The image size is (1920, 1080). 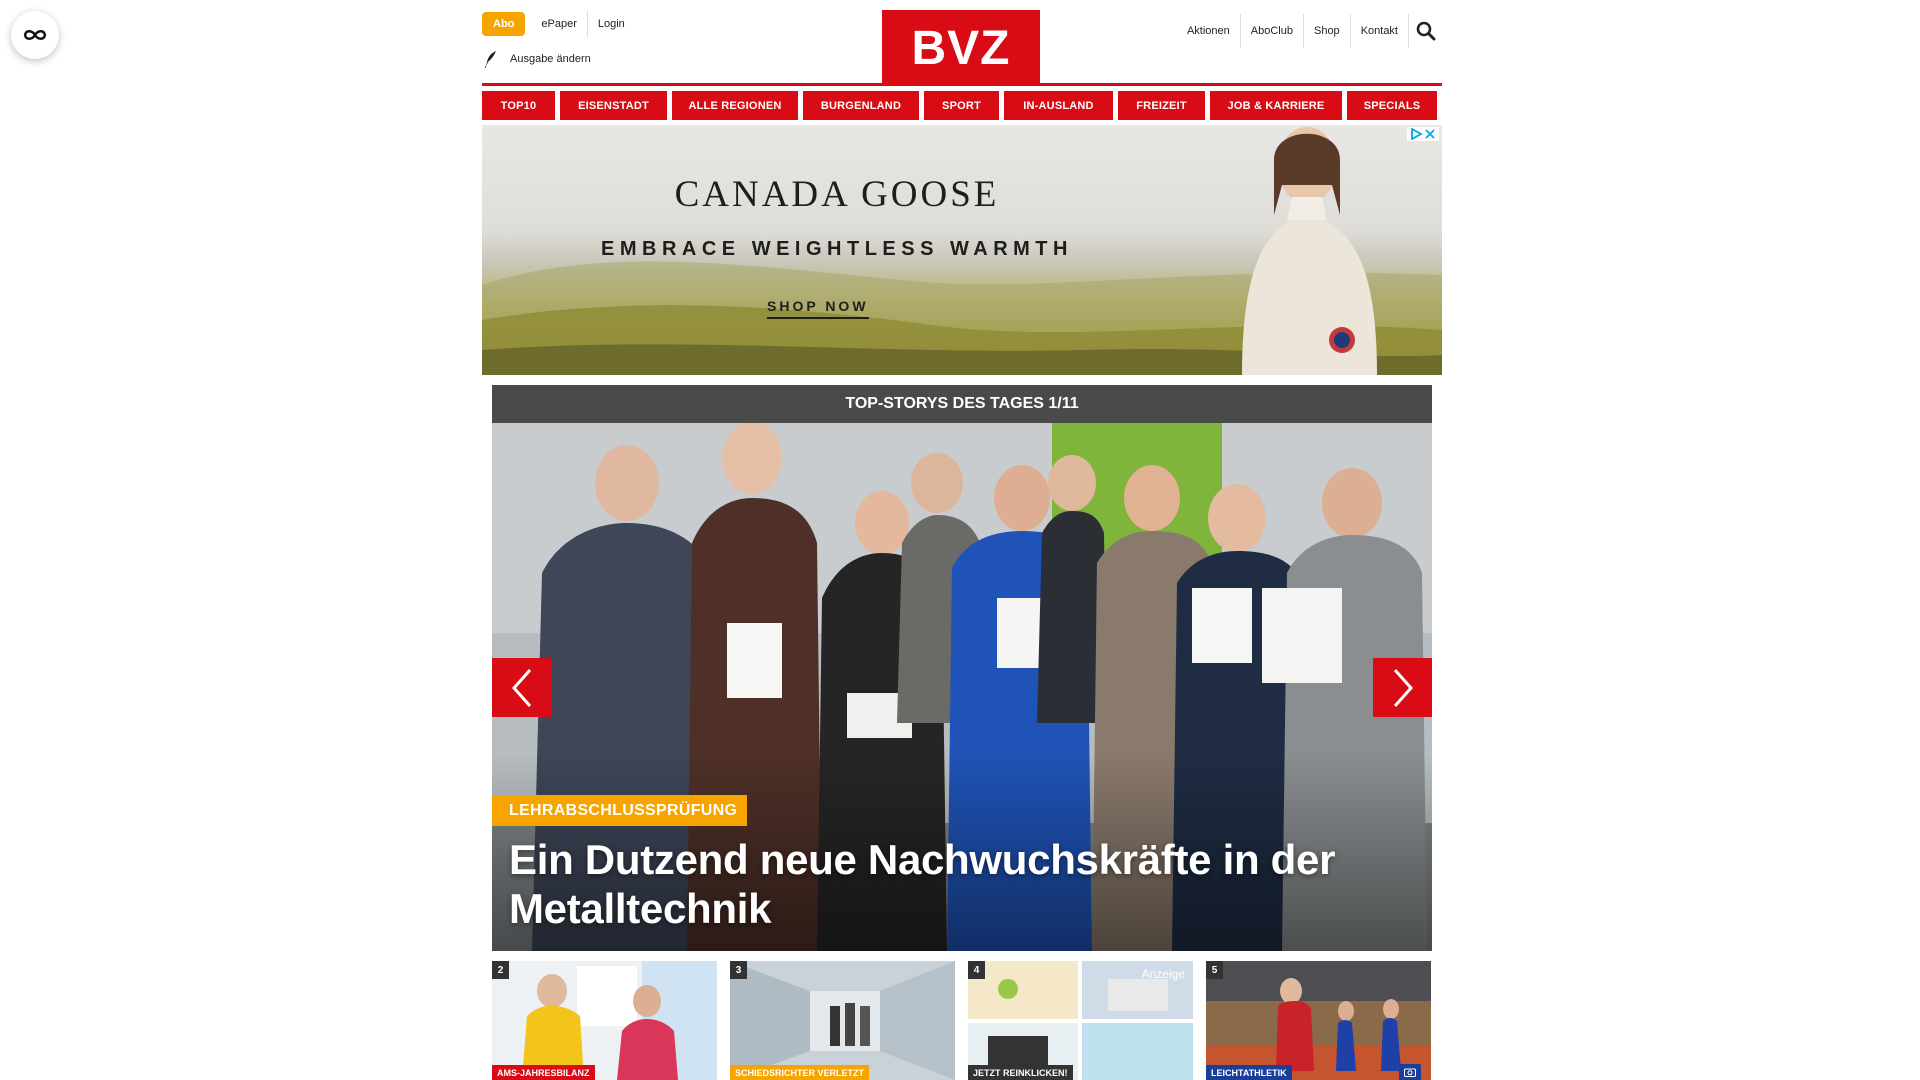 I want to click on ad-brand: CANADA GOOSE, so click(x=837, y=194).